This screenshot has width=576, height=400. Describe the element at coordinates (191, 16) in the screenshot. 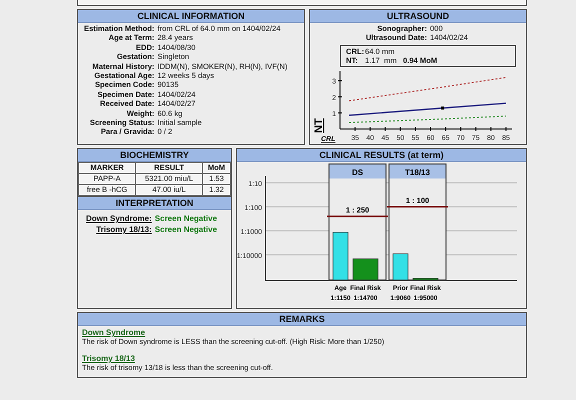

I see `panel-title: CLINICAL INFORMATION` at that location.